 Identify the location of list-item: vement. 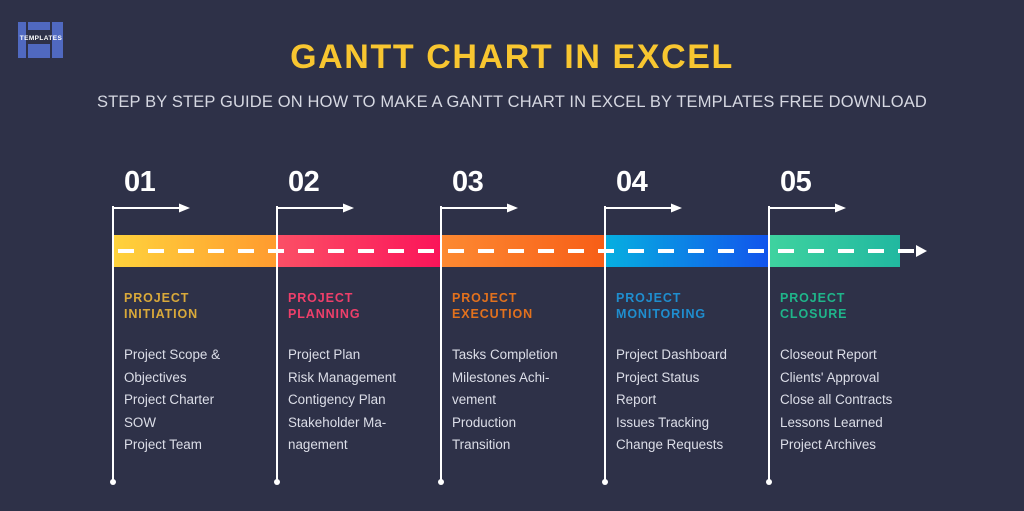
(474, 399).